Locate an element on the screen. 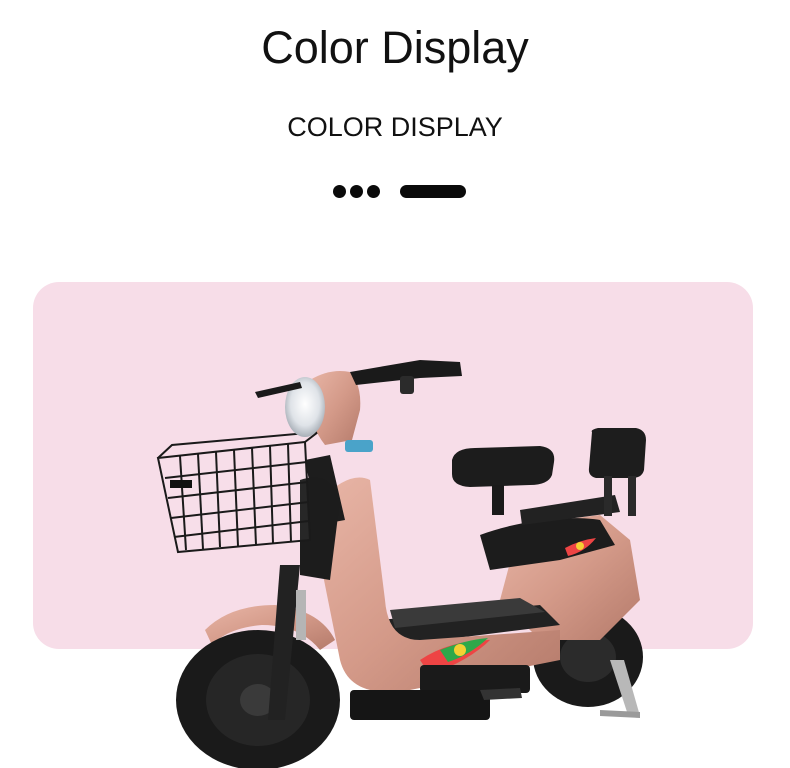 This screenshot has width=790, height=768. front-basket is located at coordinates (239, 492).